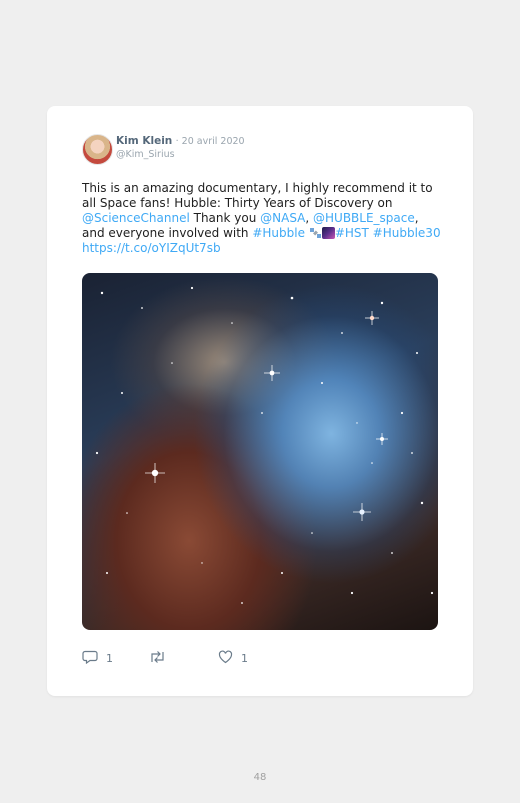 The height and width of the screenshot is (803, 520). I want to click on reply-action: 1, so click(97, 658).